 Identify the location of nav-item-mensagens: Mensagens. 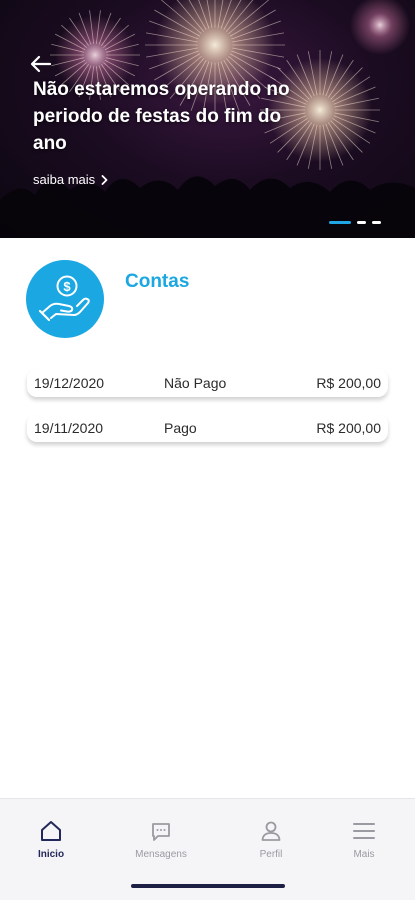
(161, 839).